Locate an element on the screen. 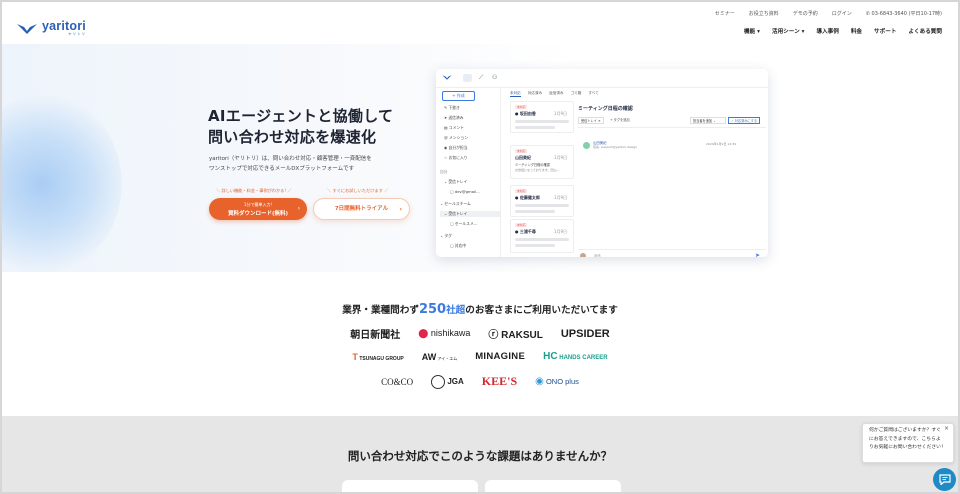 The image size is (960, 494). app-mail-card: 未対応 ● 佐藤健太郎 1月9日 is located at coordinates (542, 201).